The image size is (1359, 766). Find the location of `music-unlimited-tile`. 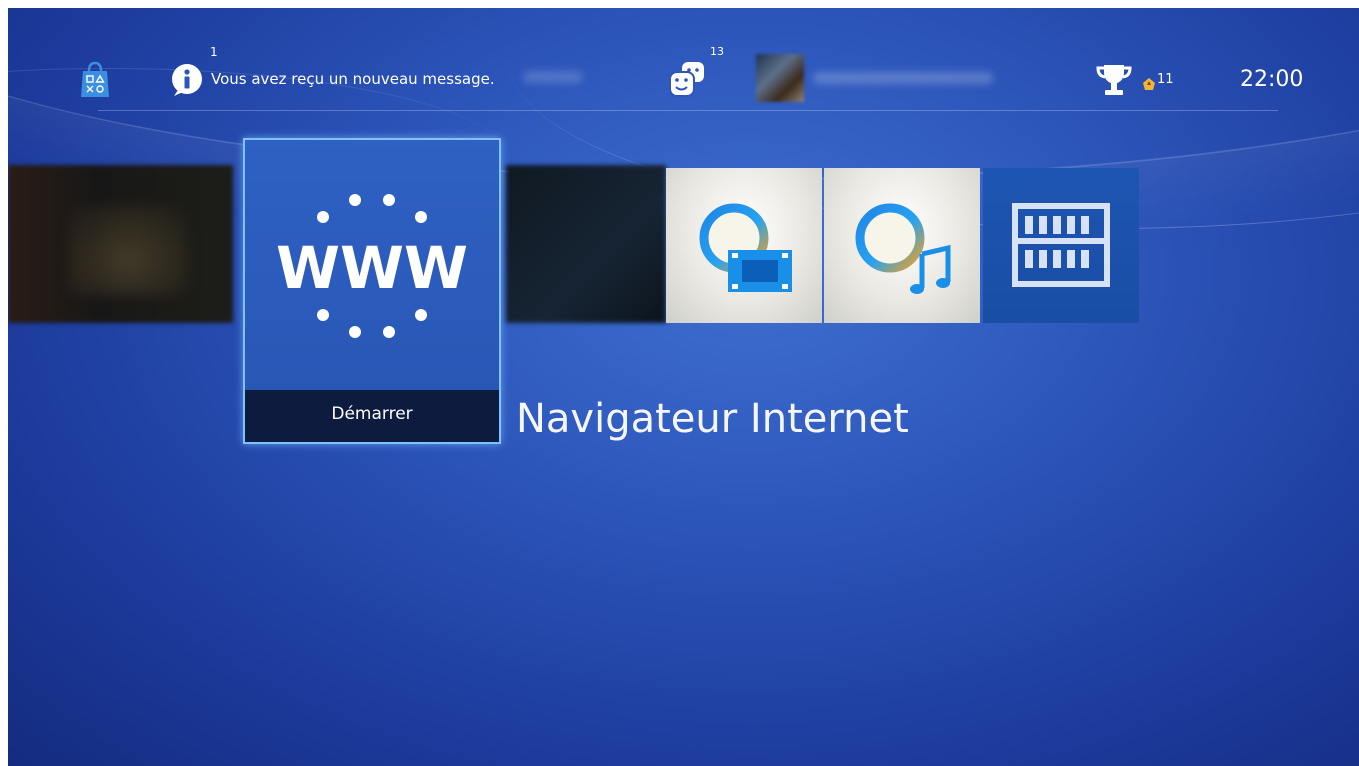

music-unlimited-tile is located at coordinates (902, 245).